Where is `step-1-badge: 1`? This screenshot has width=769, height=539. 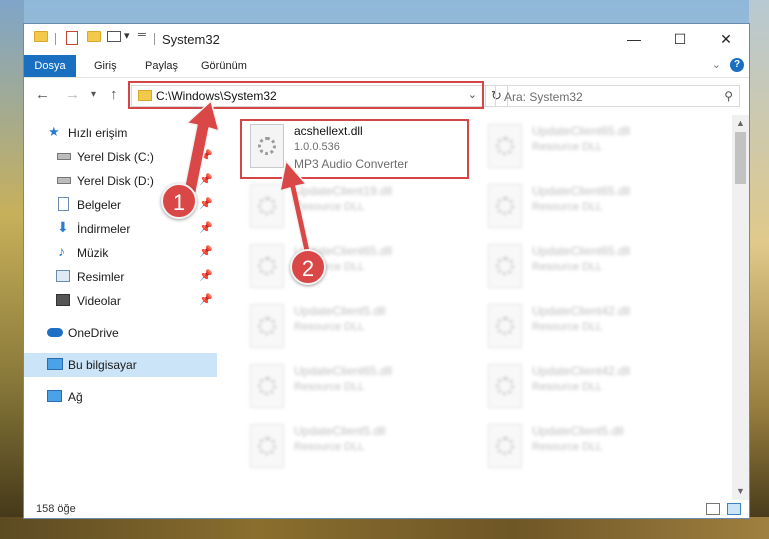 step-1-badge: 1 is located at coordinates (179, 201).